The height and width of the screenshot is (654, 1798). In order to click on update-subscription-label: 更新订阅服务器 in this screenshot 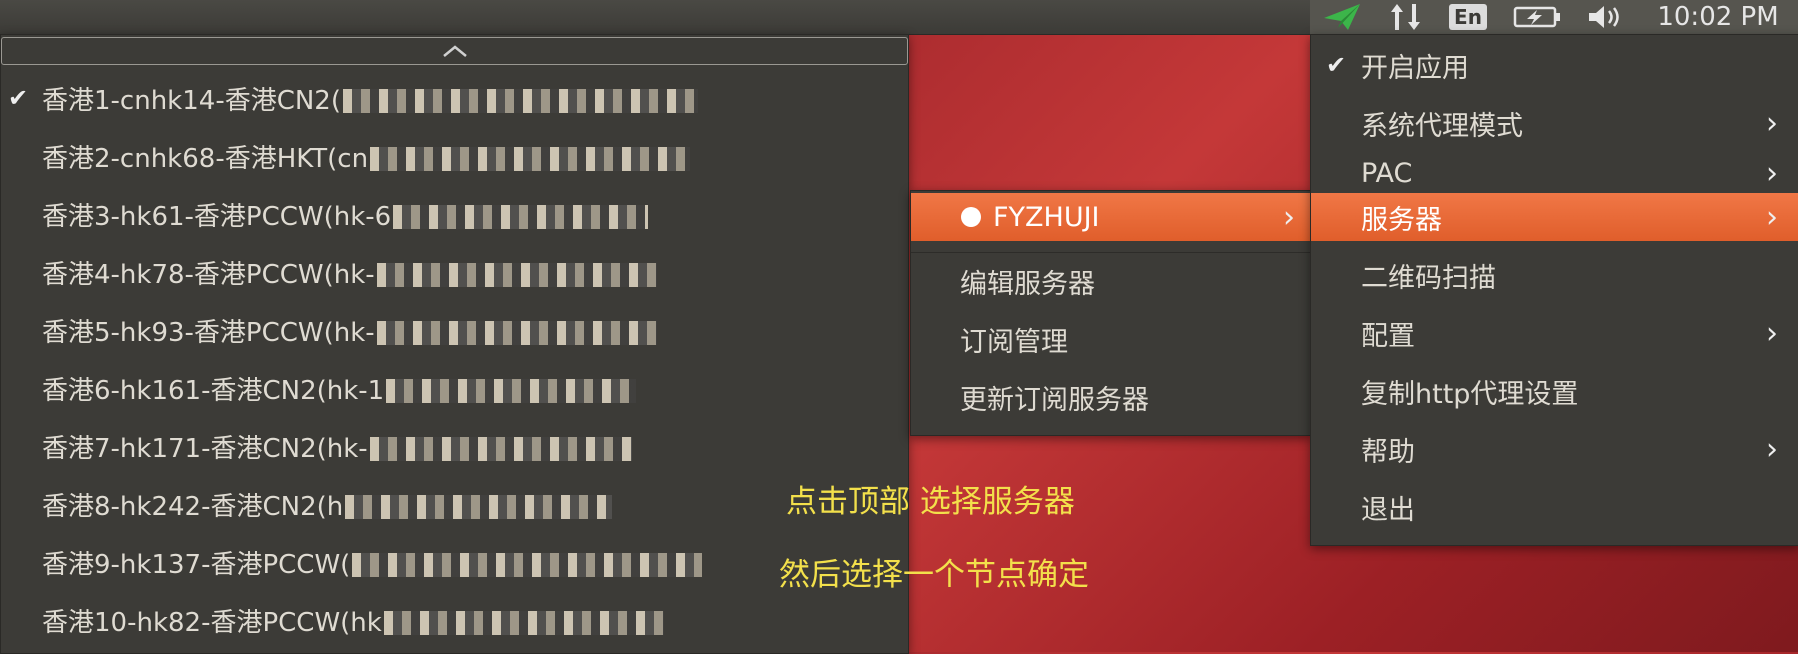, I will do `click(1054, 400)`.